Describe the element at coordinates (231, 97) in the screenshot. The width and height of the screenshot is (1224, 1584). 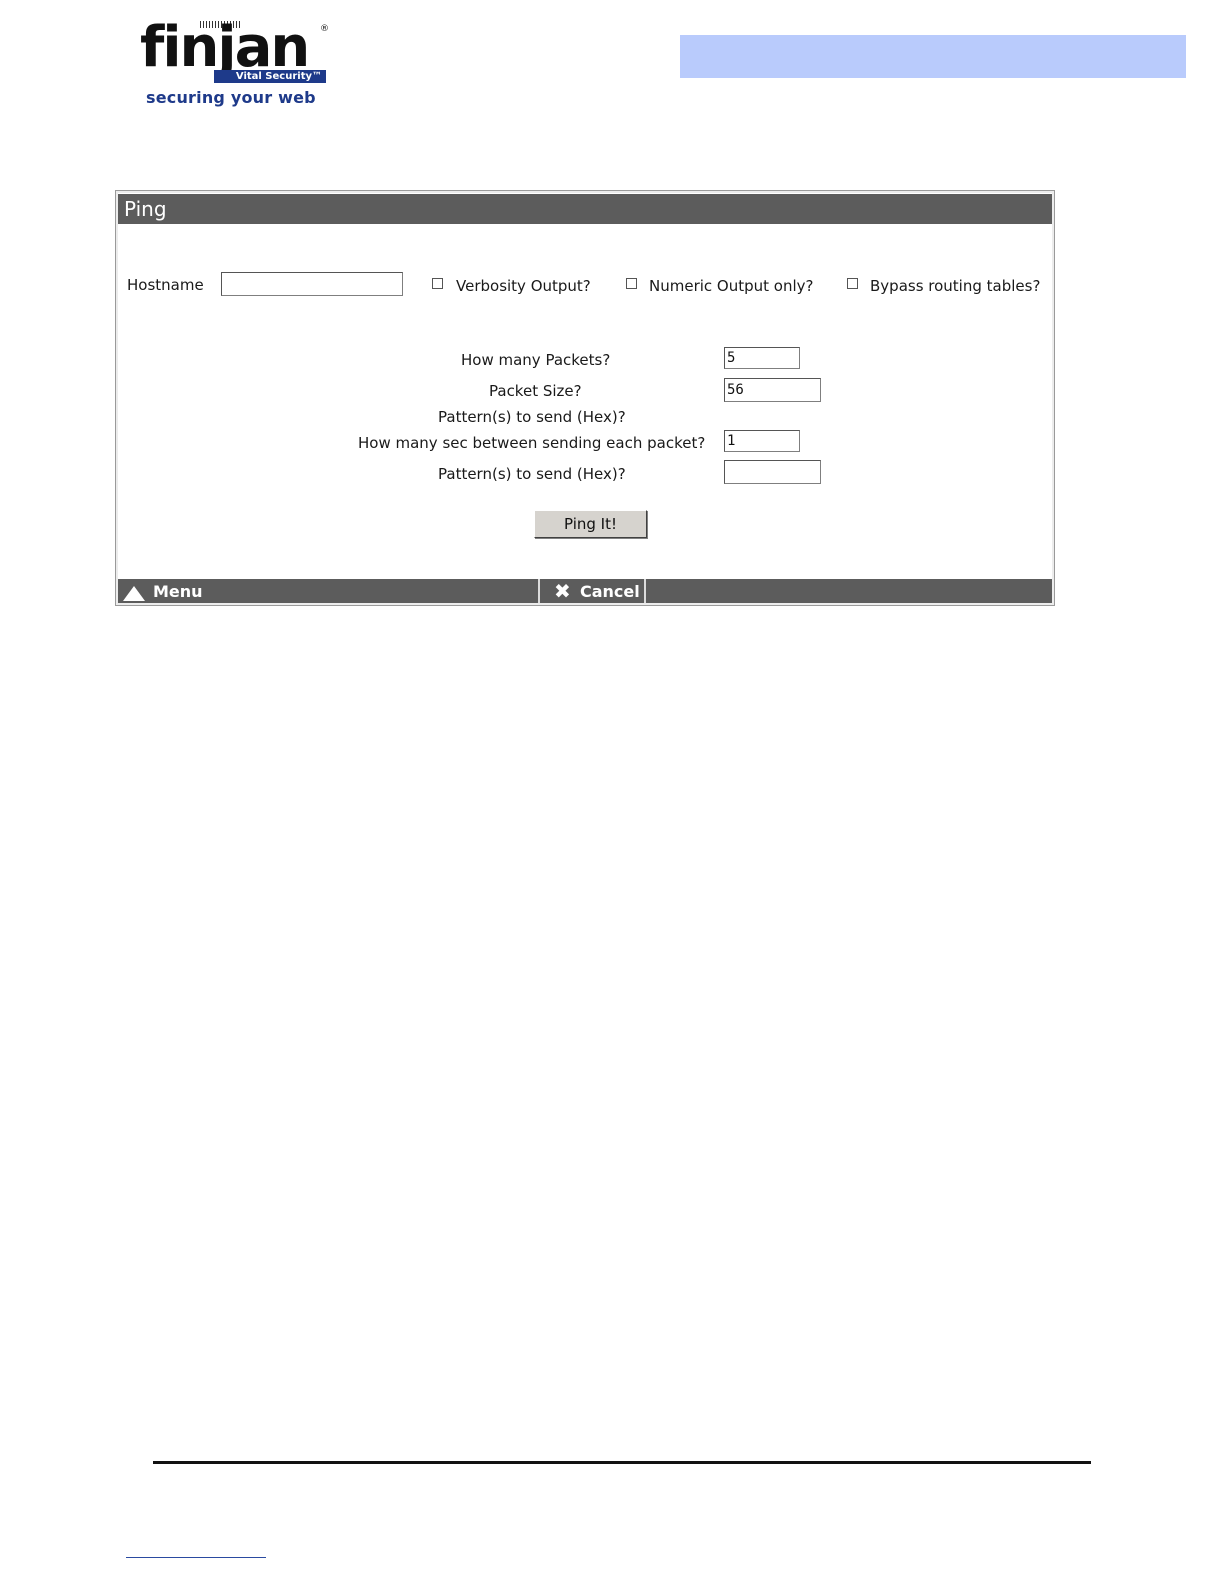
I see `logo-tagline: securing your web` at that location.